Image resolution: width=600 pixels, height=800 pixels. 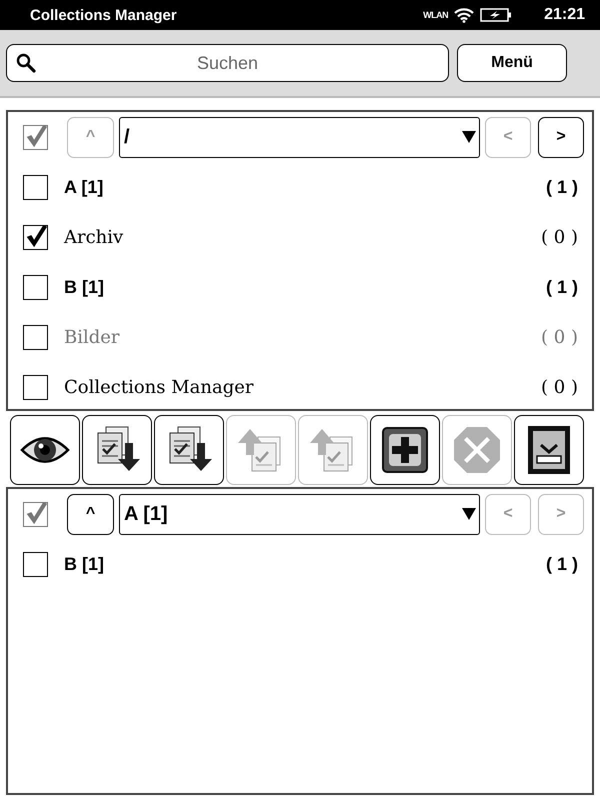 I want to click on search-field: Suchen, so click(x=227, y=63).